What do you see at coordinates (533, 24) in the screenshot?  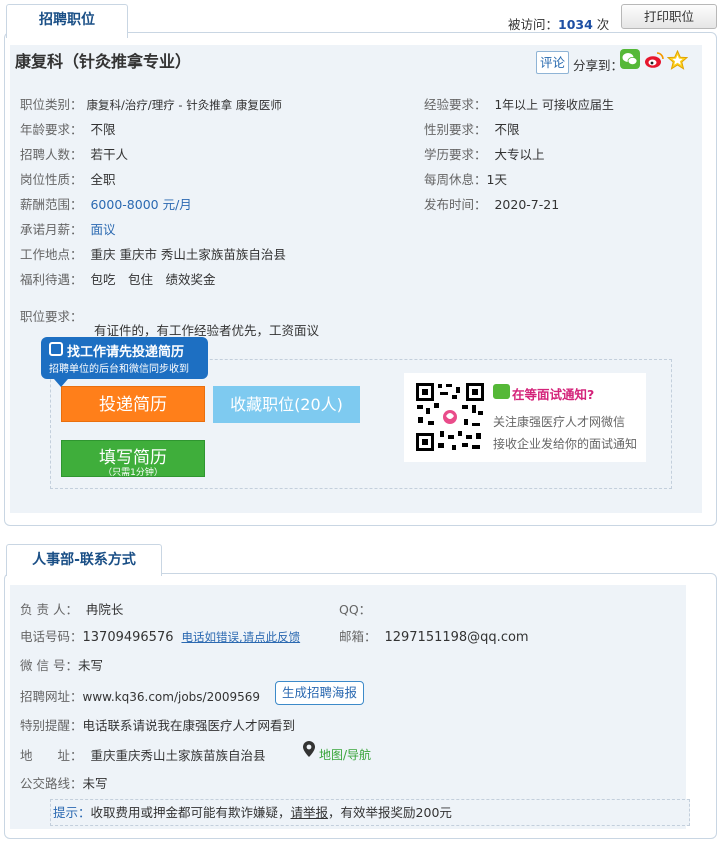 I see `visit-prefix: 被访问：` at bounding box center [533, 24].